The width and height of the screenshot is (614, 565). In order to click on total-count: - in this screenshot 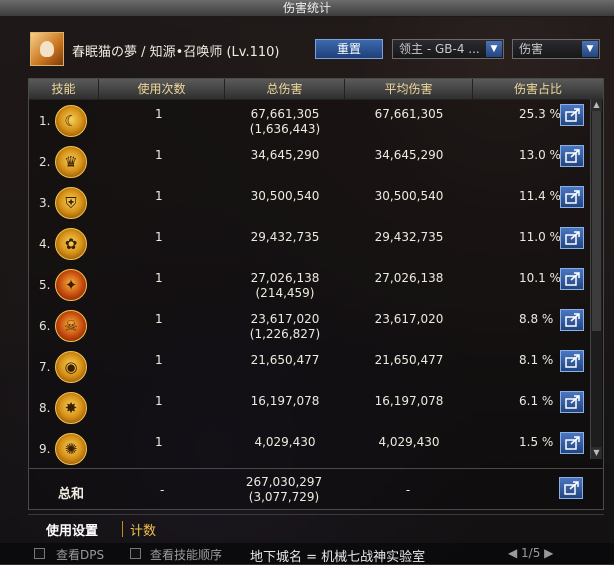, I will do `click(162, 490)`.